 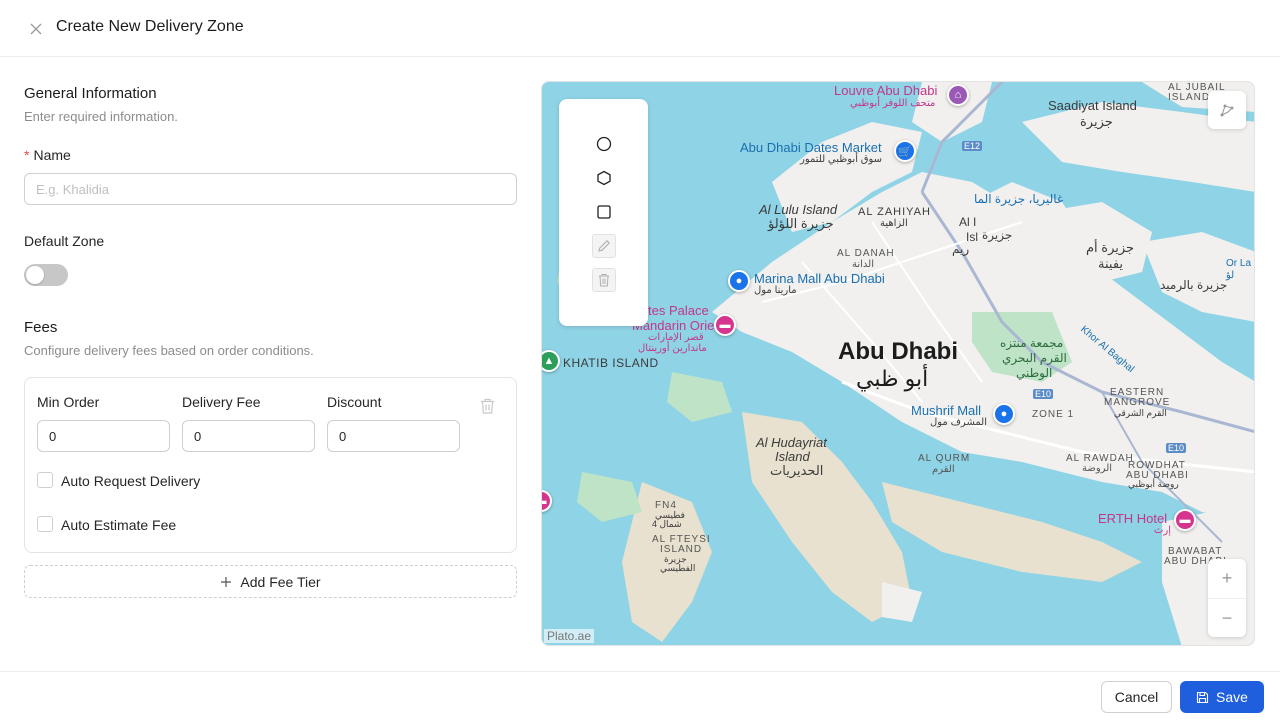 I want to click on modal-footer, so click(x=640, y=695).